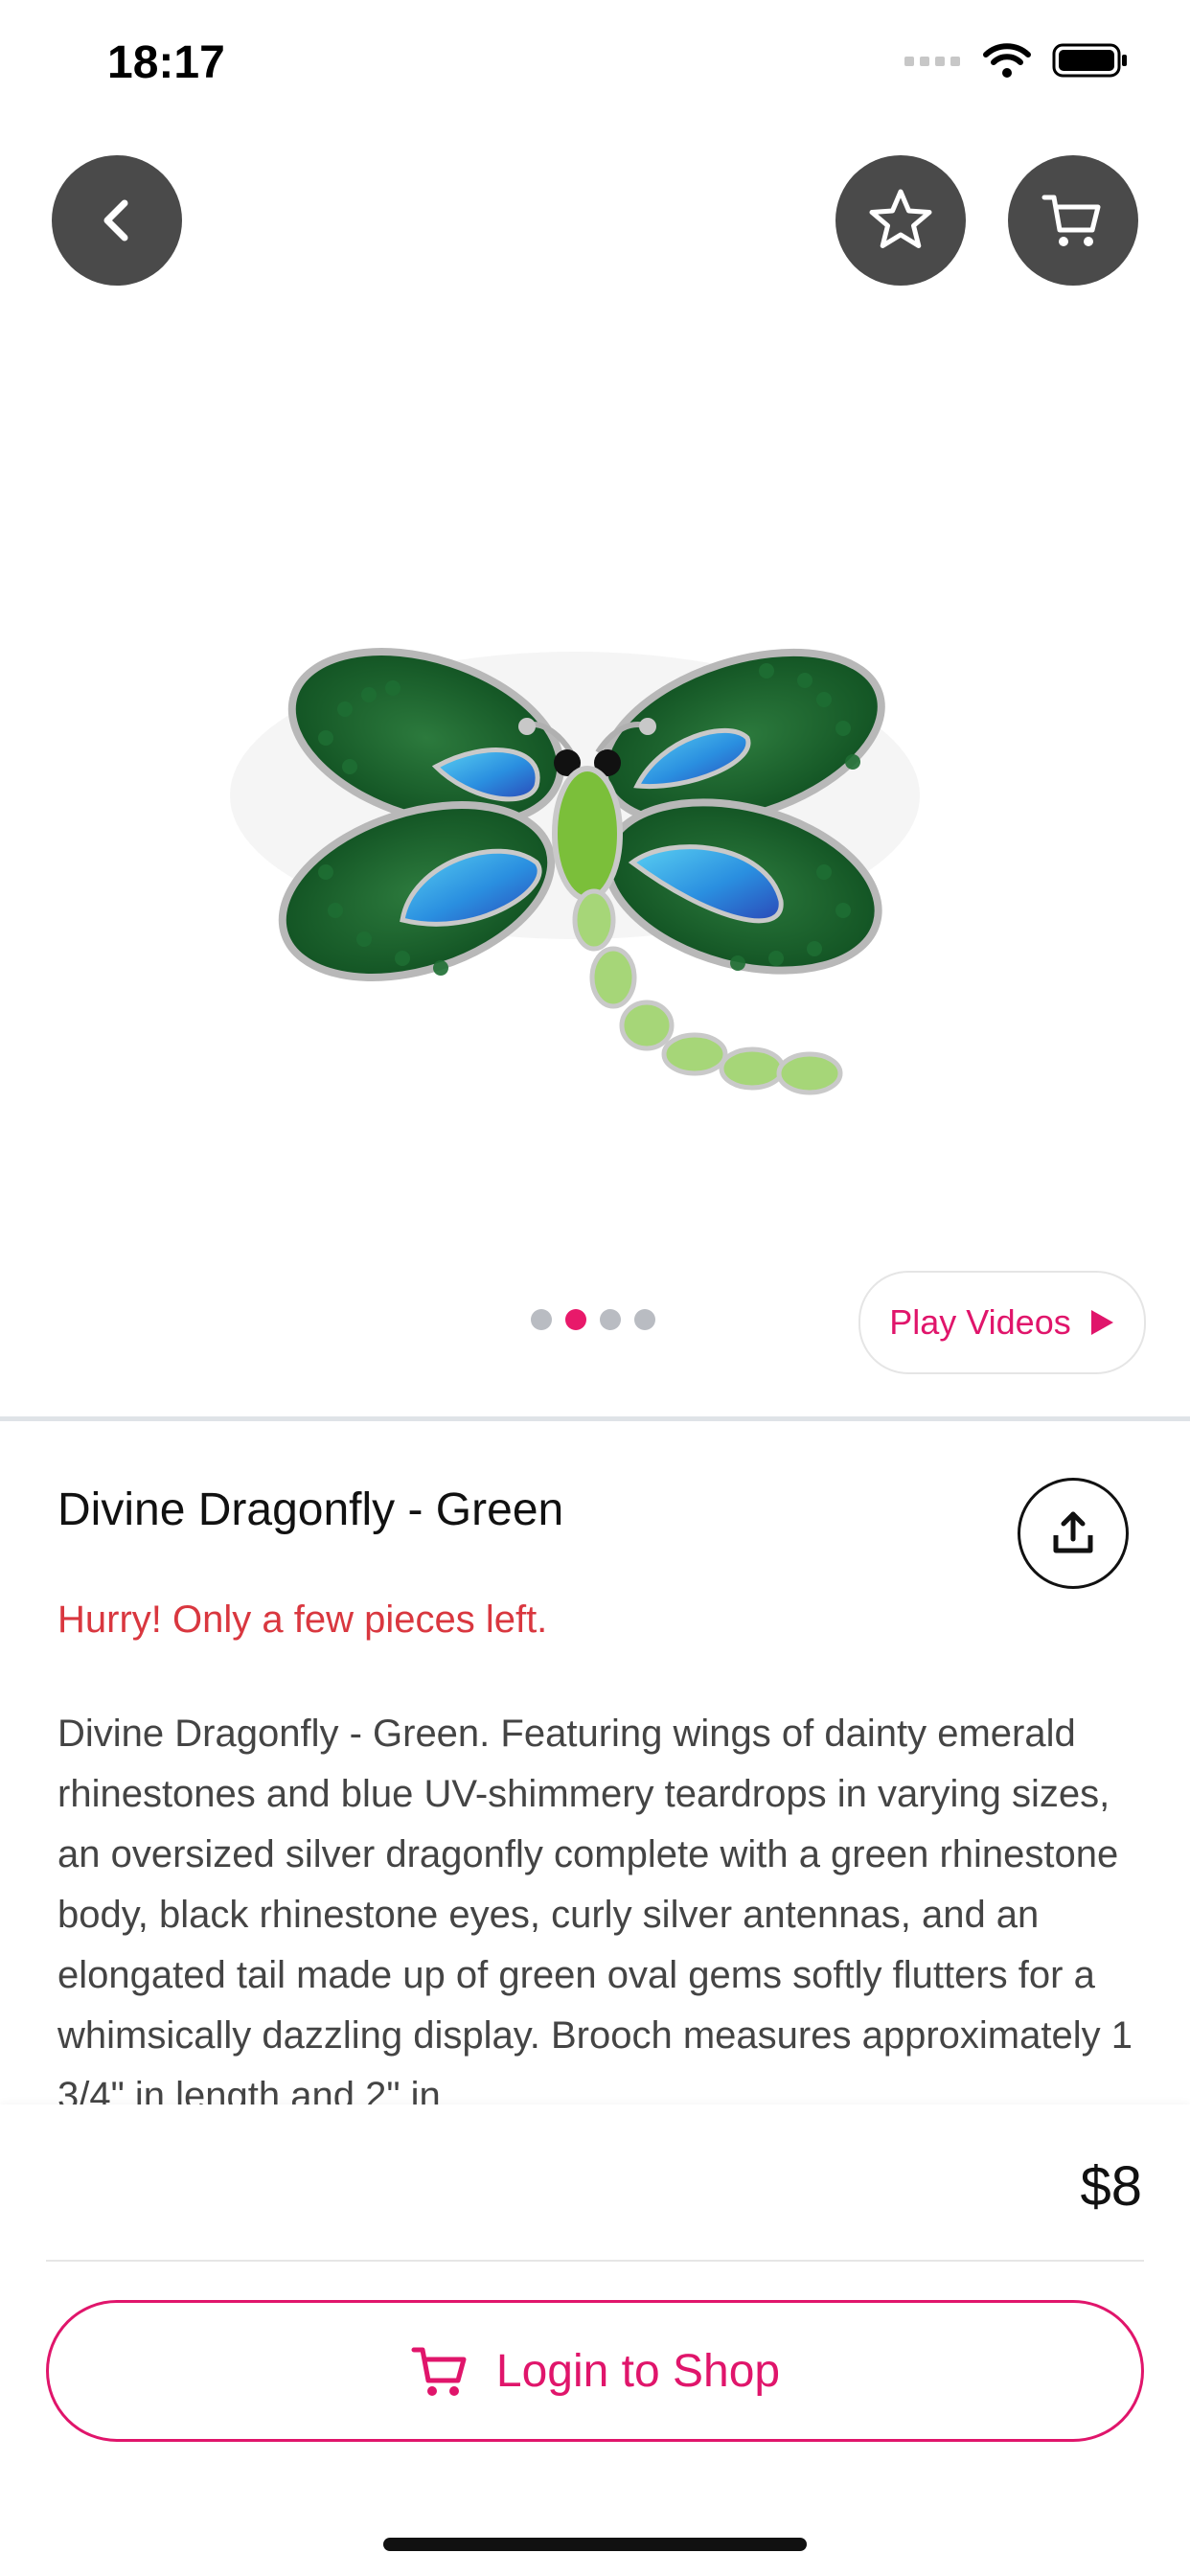  I want to click on share-button, so click(1073, 1533).